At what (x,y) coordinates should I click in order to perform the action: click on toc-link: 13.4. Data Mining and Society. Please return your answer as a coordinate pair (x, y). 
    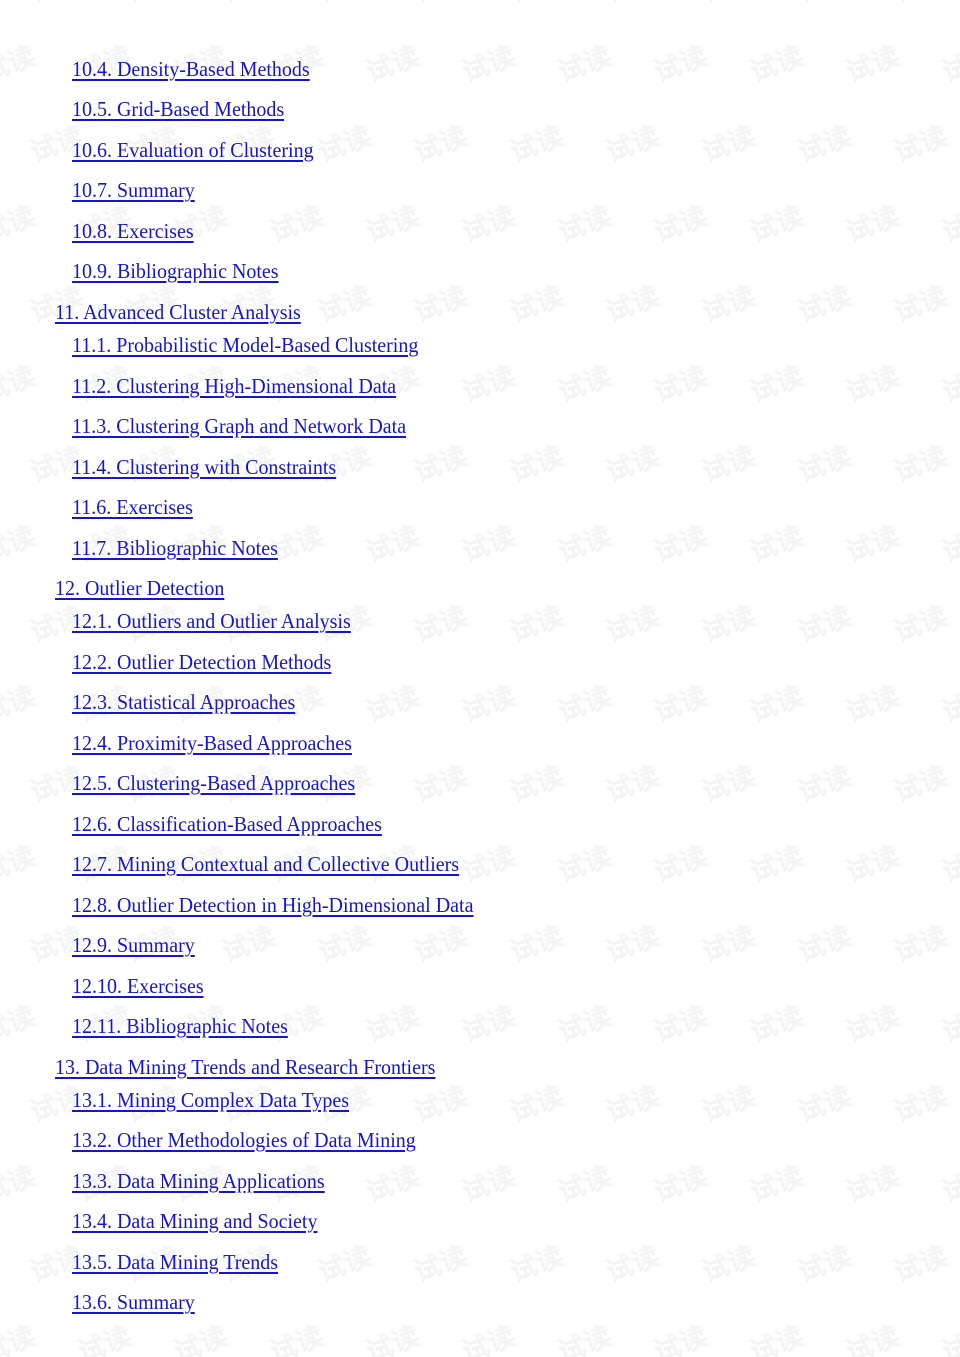
    Looking at the image, I should click on (194, 1221).